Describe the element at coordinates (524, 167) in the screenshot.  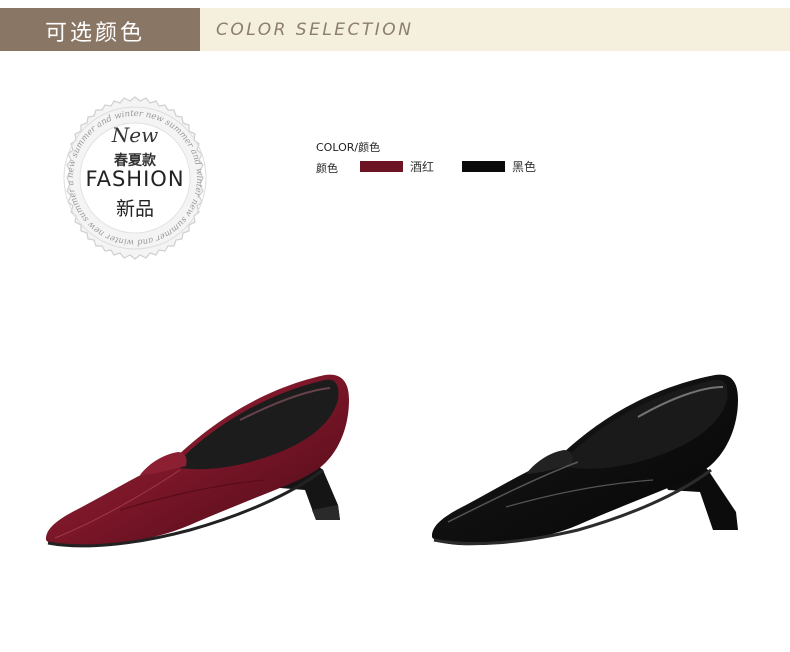
I see `black-label: 黑色` at that location.